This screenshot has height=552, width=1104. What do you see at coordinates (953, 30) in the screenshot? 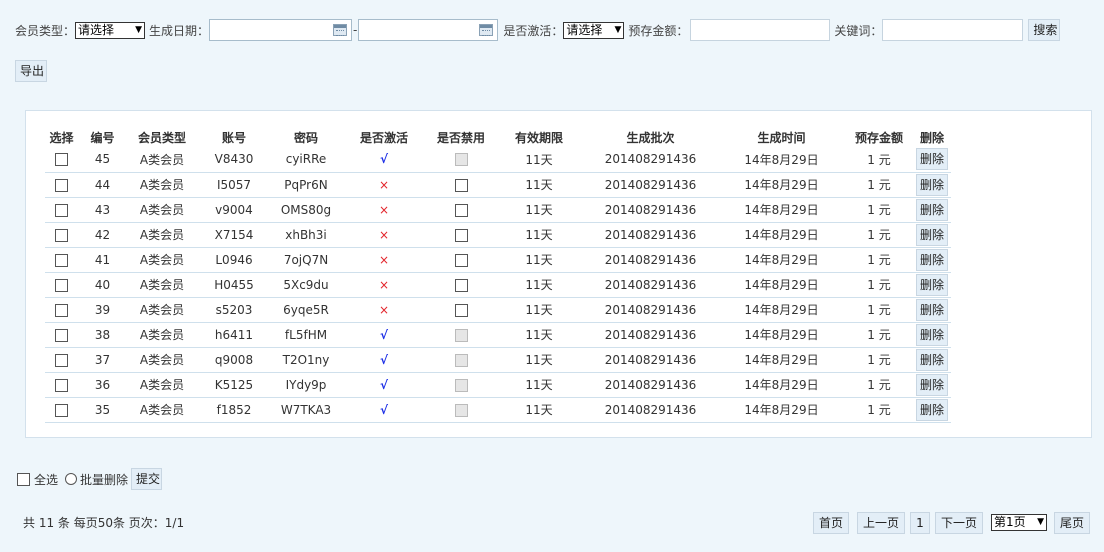
I see `keyword-input` at bounding box center [953, 30].